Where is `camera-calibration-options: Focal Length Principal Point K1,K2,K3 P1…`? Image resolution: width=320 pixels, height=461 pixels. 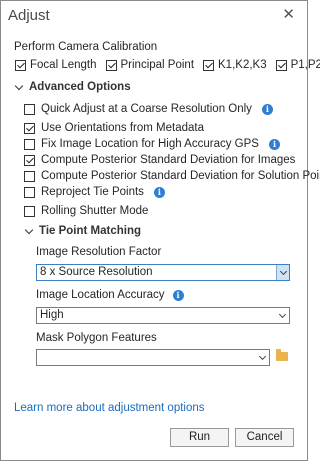 camera-calibration-options: Focal Length Principal Point K1,K2,K3 P1… is located at coordinates (167, 65).